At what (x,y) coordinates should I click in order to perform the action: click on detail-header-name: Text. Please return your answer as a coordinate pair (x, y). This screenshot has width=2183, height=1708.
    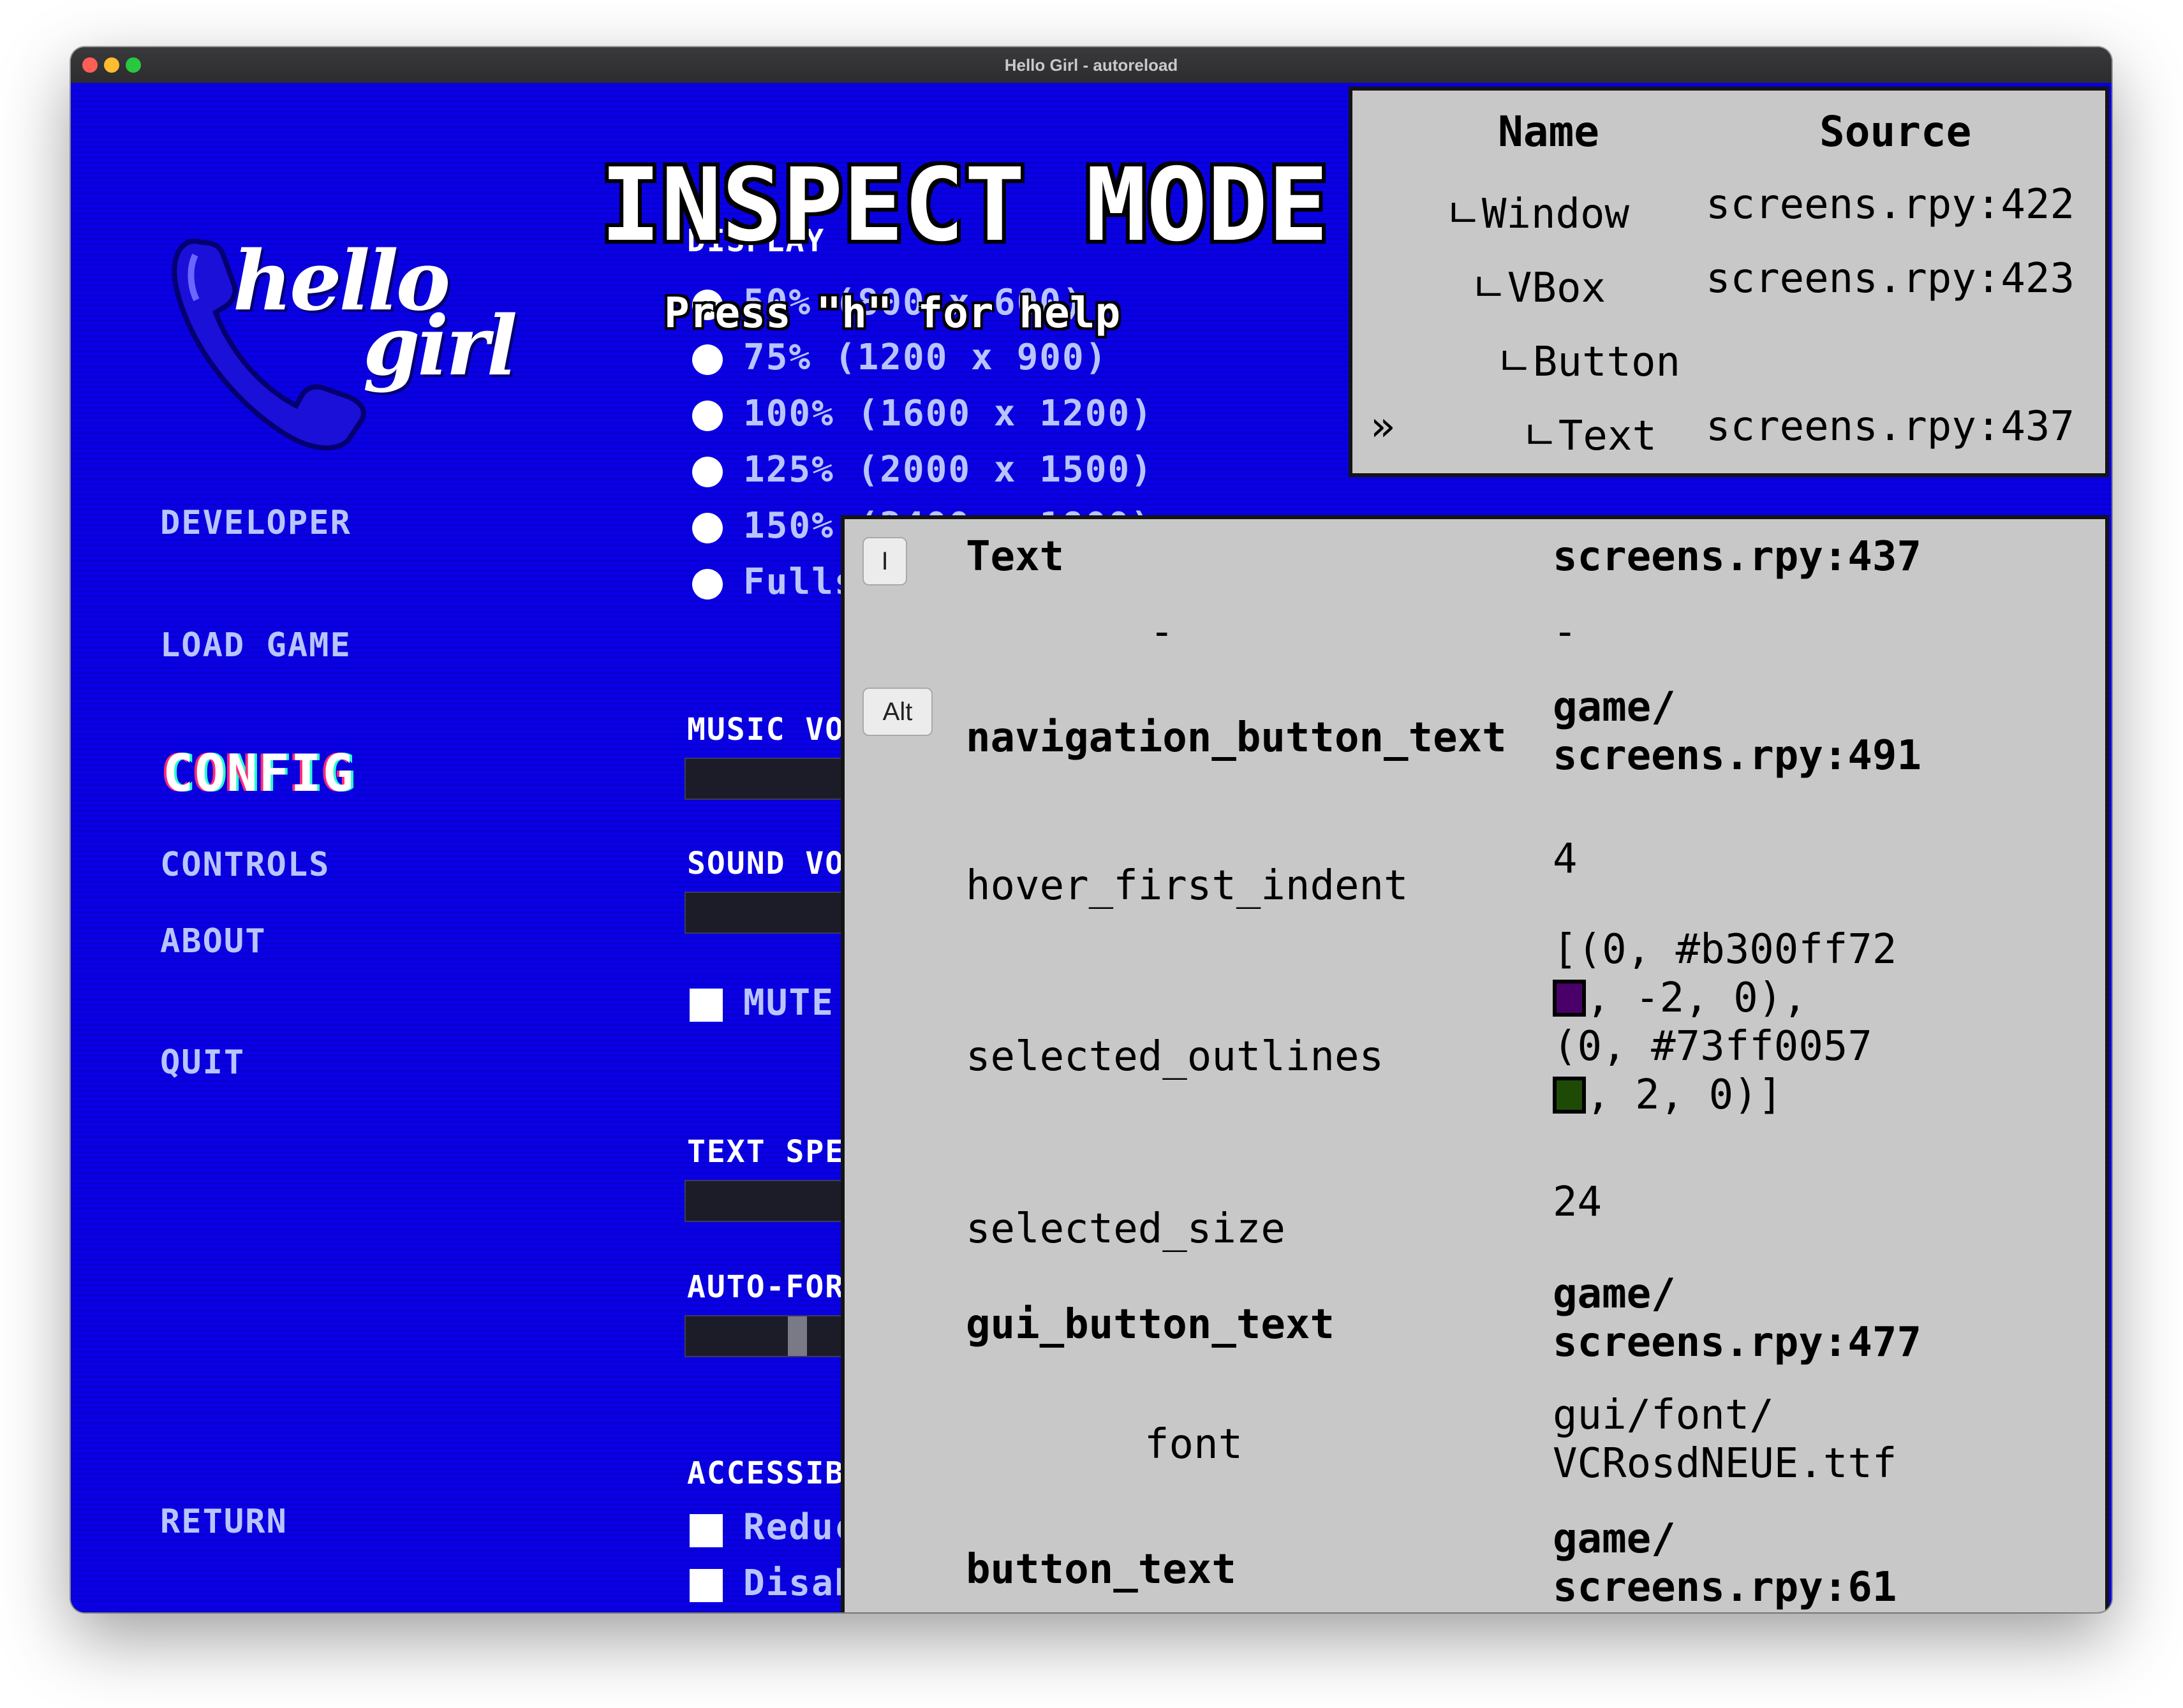
    Looking at the image, I should click on (1015, 556).